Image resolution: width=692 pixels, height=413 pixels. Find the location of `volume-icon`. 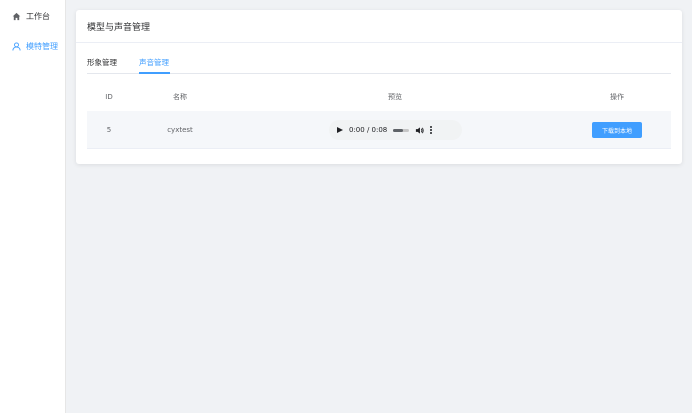

volume-icon is located at coordinates (419, 130).